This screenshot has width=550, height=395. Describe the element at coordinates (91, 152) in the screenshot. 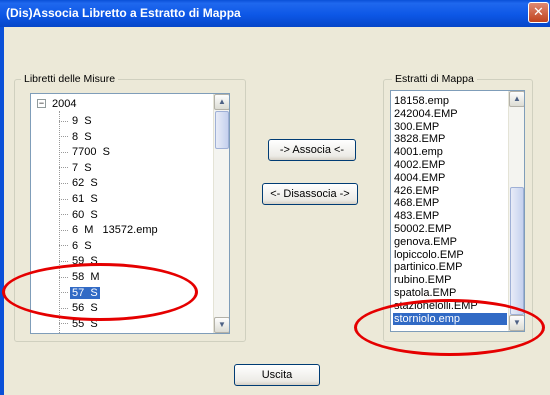

I see `tree-item-label: 7700 S` at that location.